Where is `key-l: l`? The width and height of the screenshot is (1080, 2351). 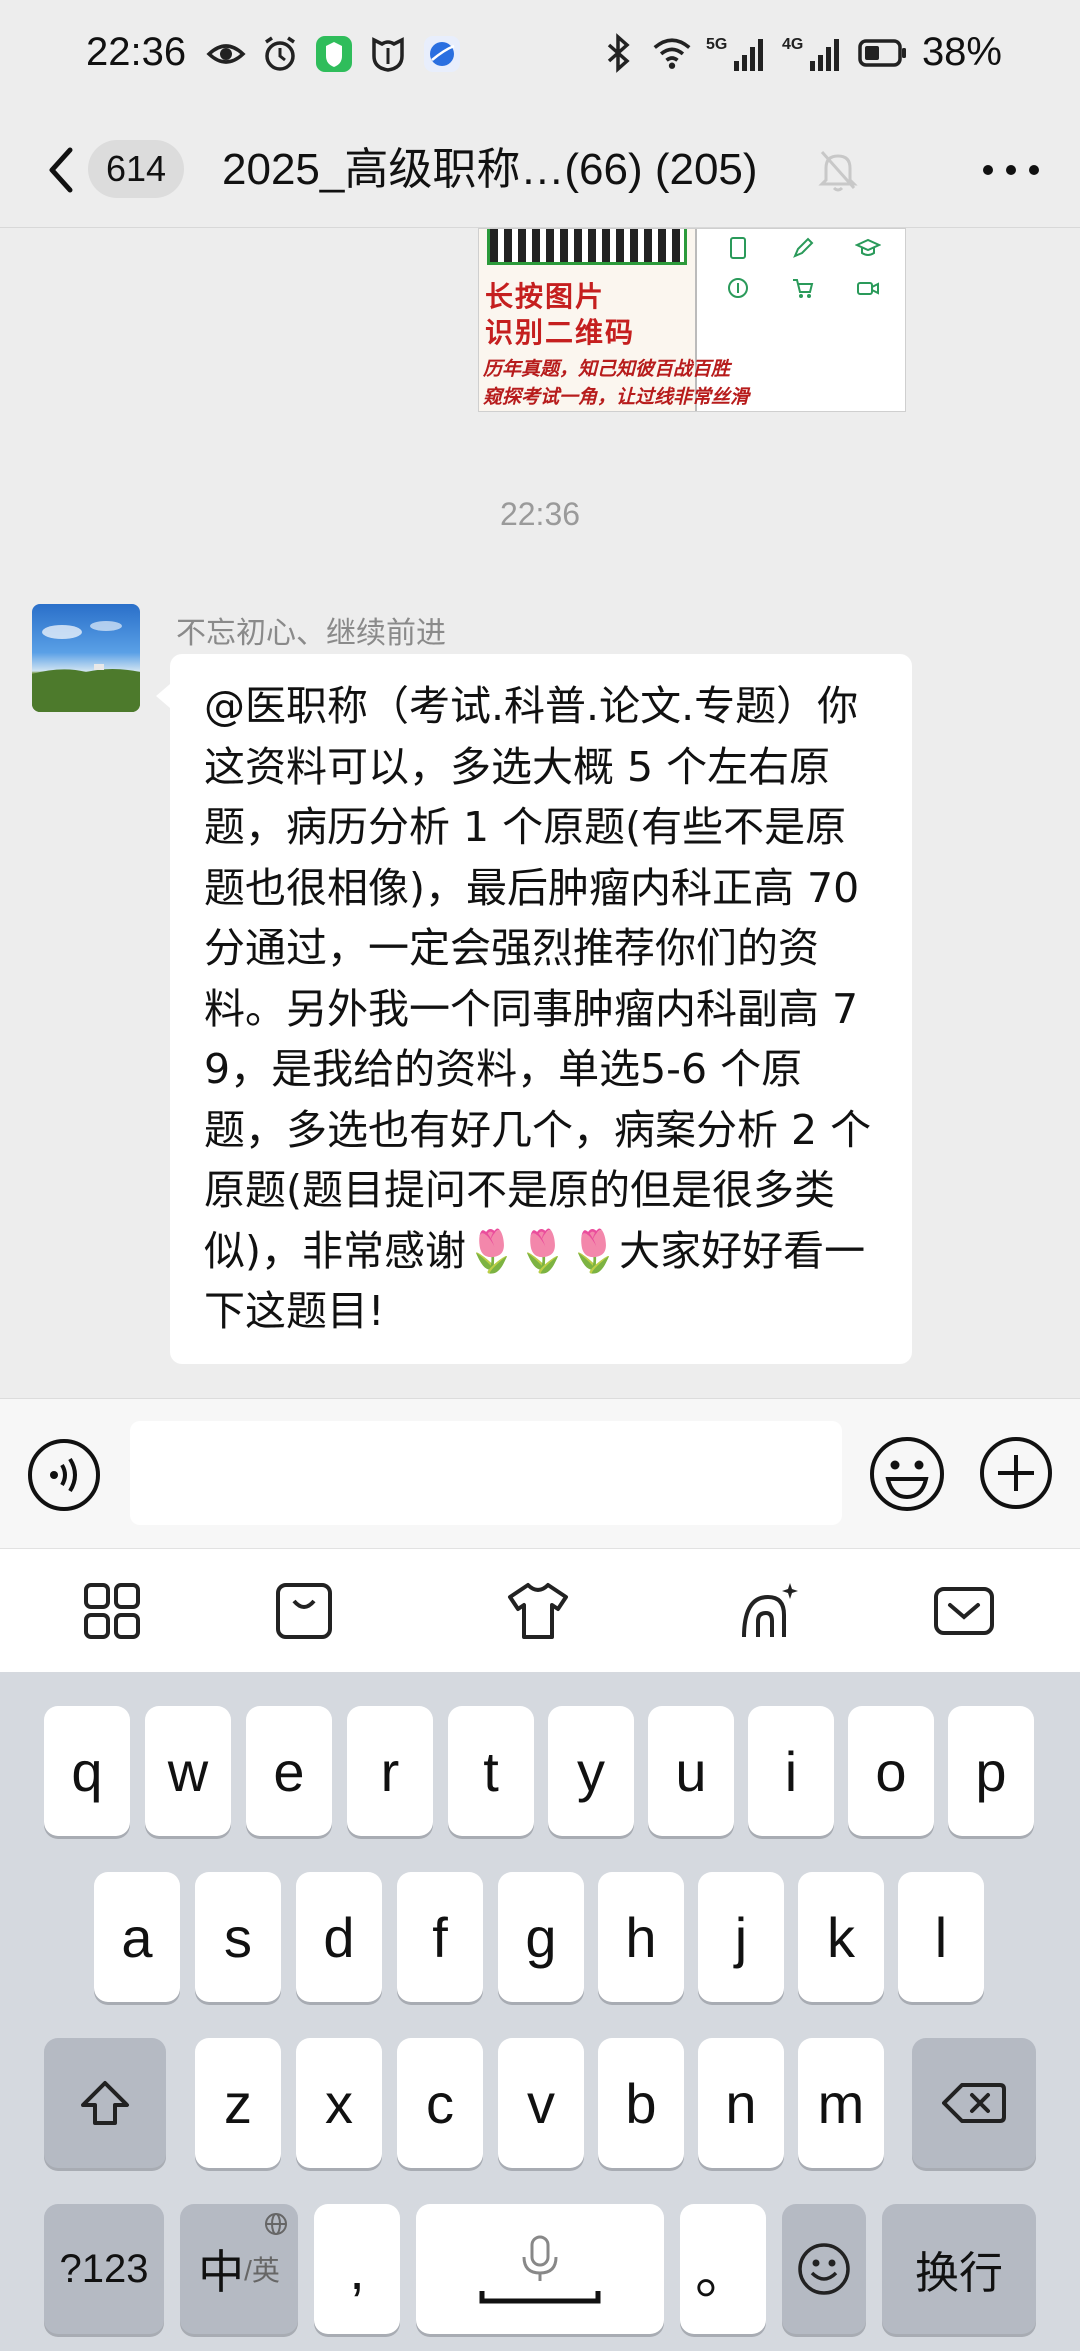 key-l: l is located at coordinates (941, 1937).